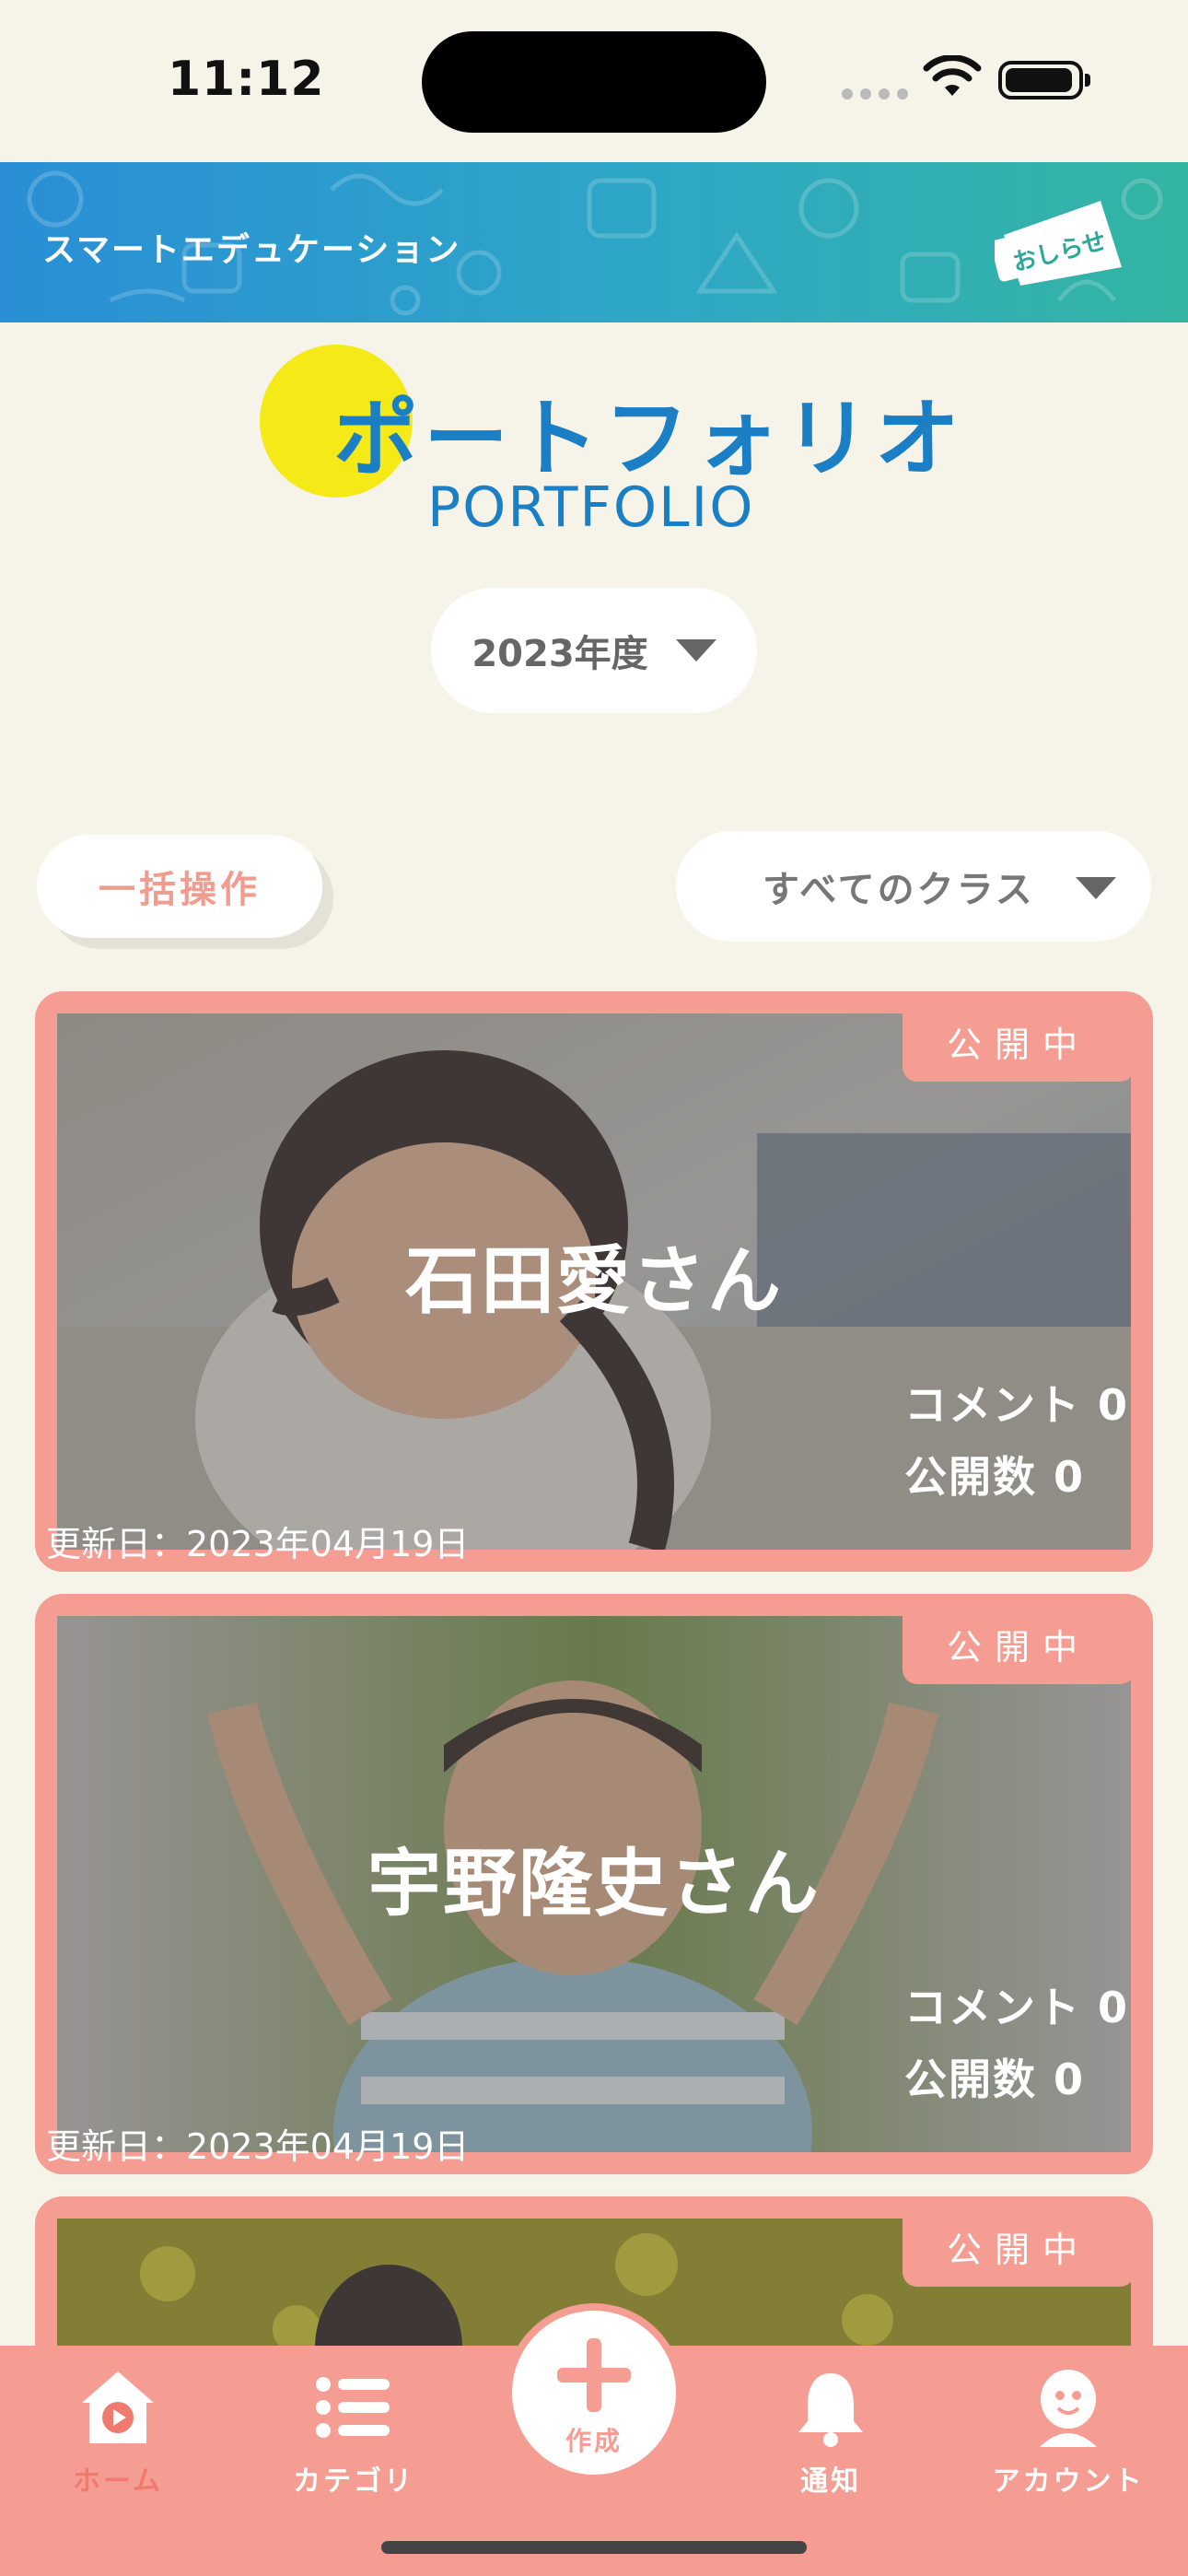 This screenshot has height=2576, width=1188. Describe the element at coordinates (610, 444) in the screenshot. I see `portfolio-logo: ポートフォリオ PORTFOLIO` at that location.